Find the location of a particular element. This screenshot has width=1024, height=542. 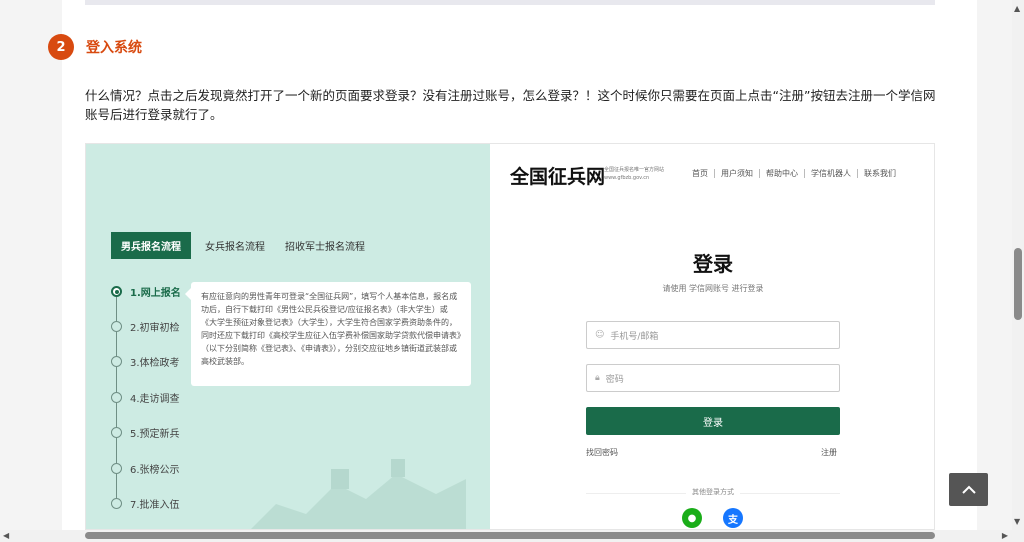

step-label: 3.体检政考 is located at coordinates (155, 363).